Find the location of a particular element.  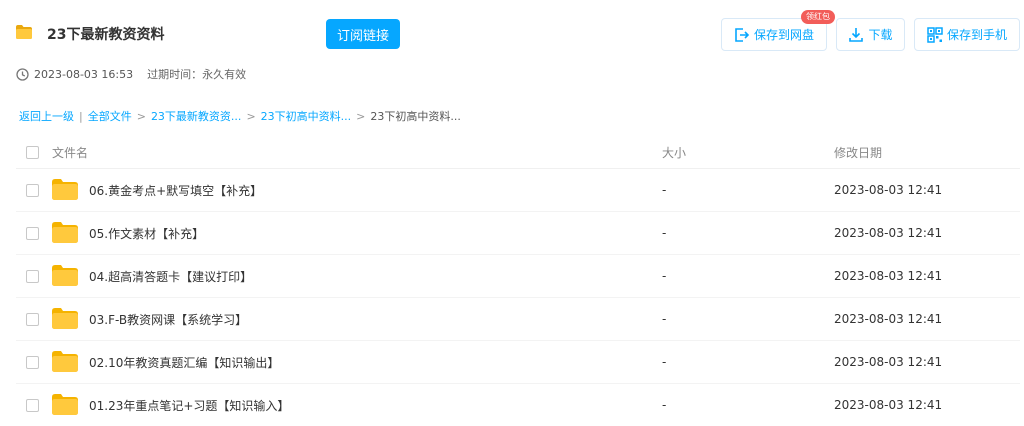

table-row: 02.10年教资真题汇编【知识输出】 - 2023-08-03 12:41 is located at coordinates (518, 362).